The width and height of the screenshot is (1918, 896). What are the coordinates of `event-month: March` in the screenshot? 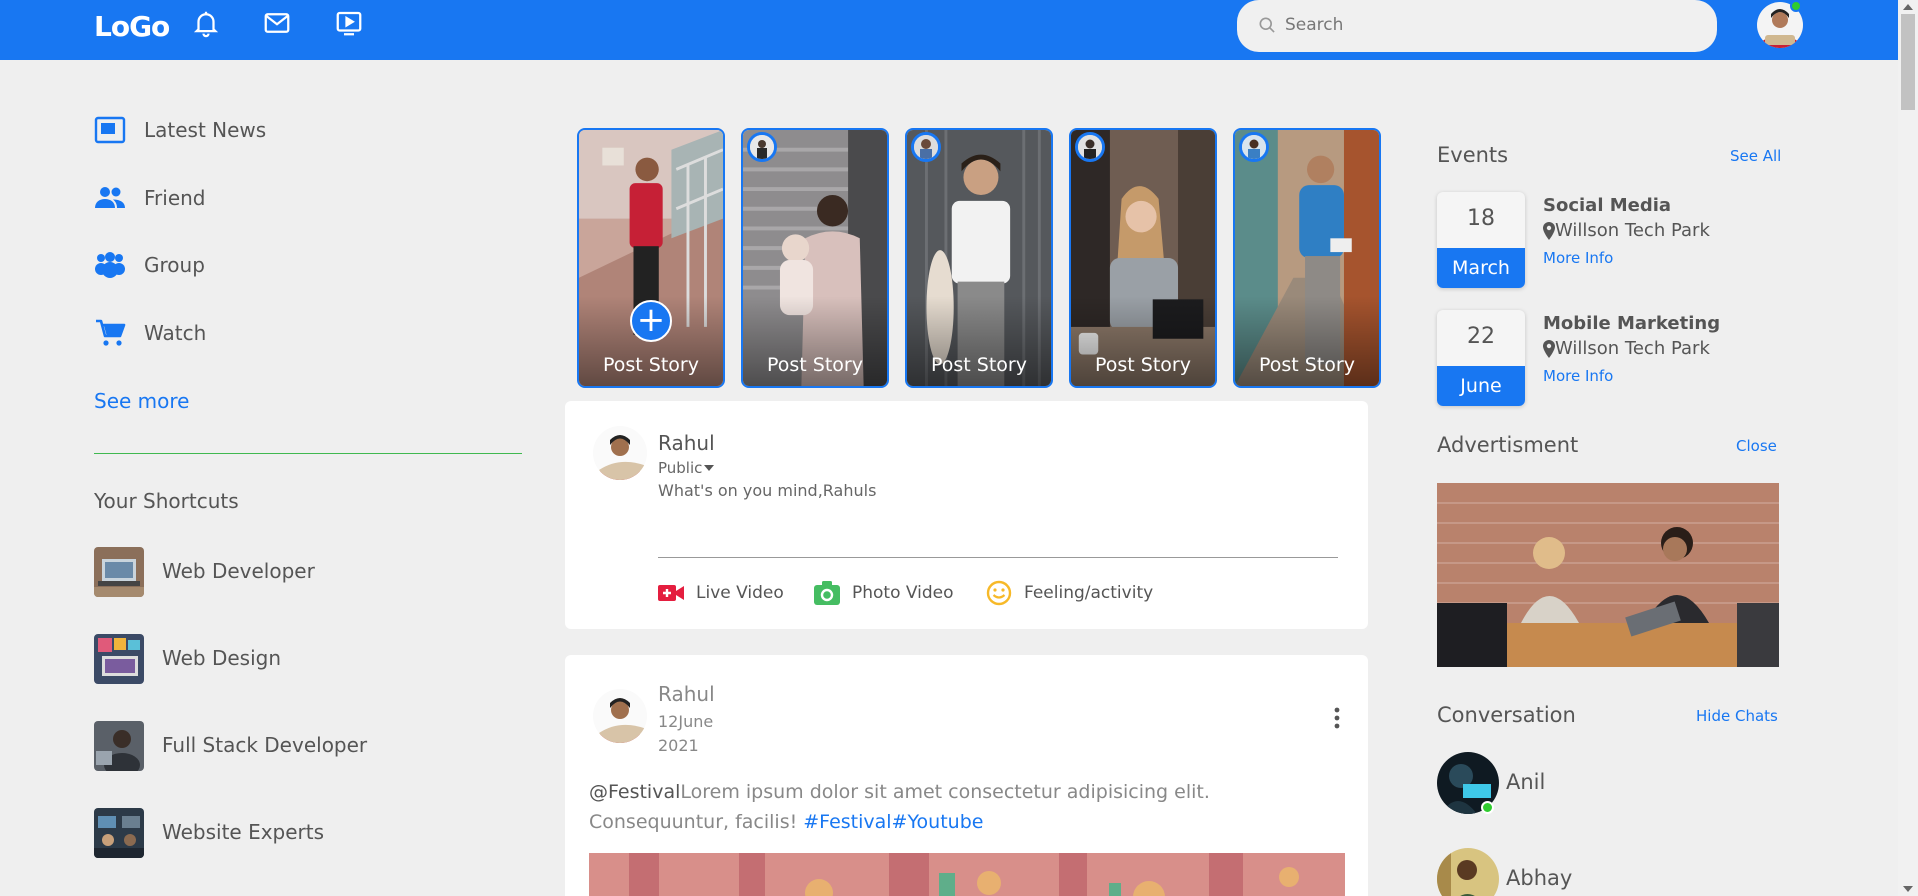 It's located at (1481, 268).